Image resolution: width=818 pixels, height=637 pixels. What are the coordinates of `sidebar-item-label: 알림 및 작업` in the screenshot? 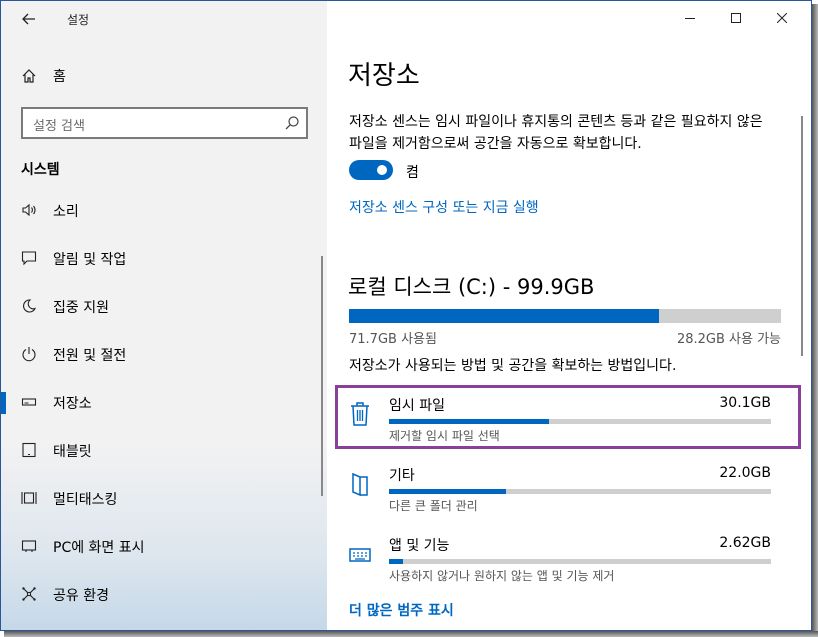 It's located at (90, 260).